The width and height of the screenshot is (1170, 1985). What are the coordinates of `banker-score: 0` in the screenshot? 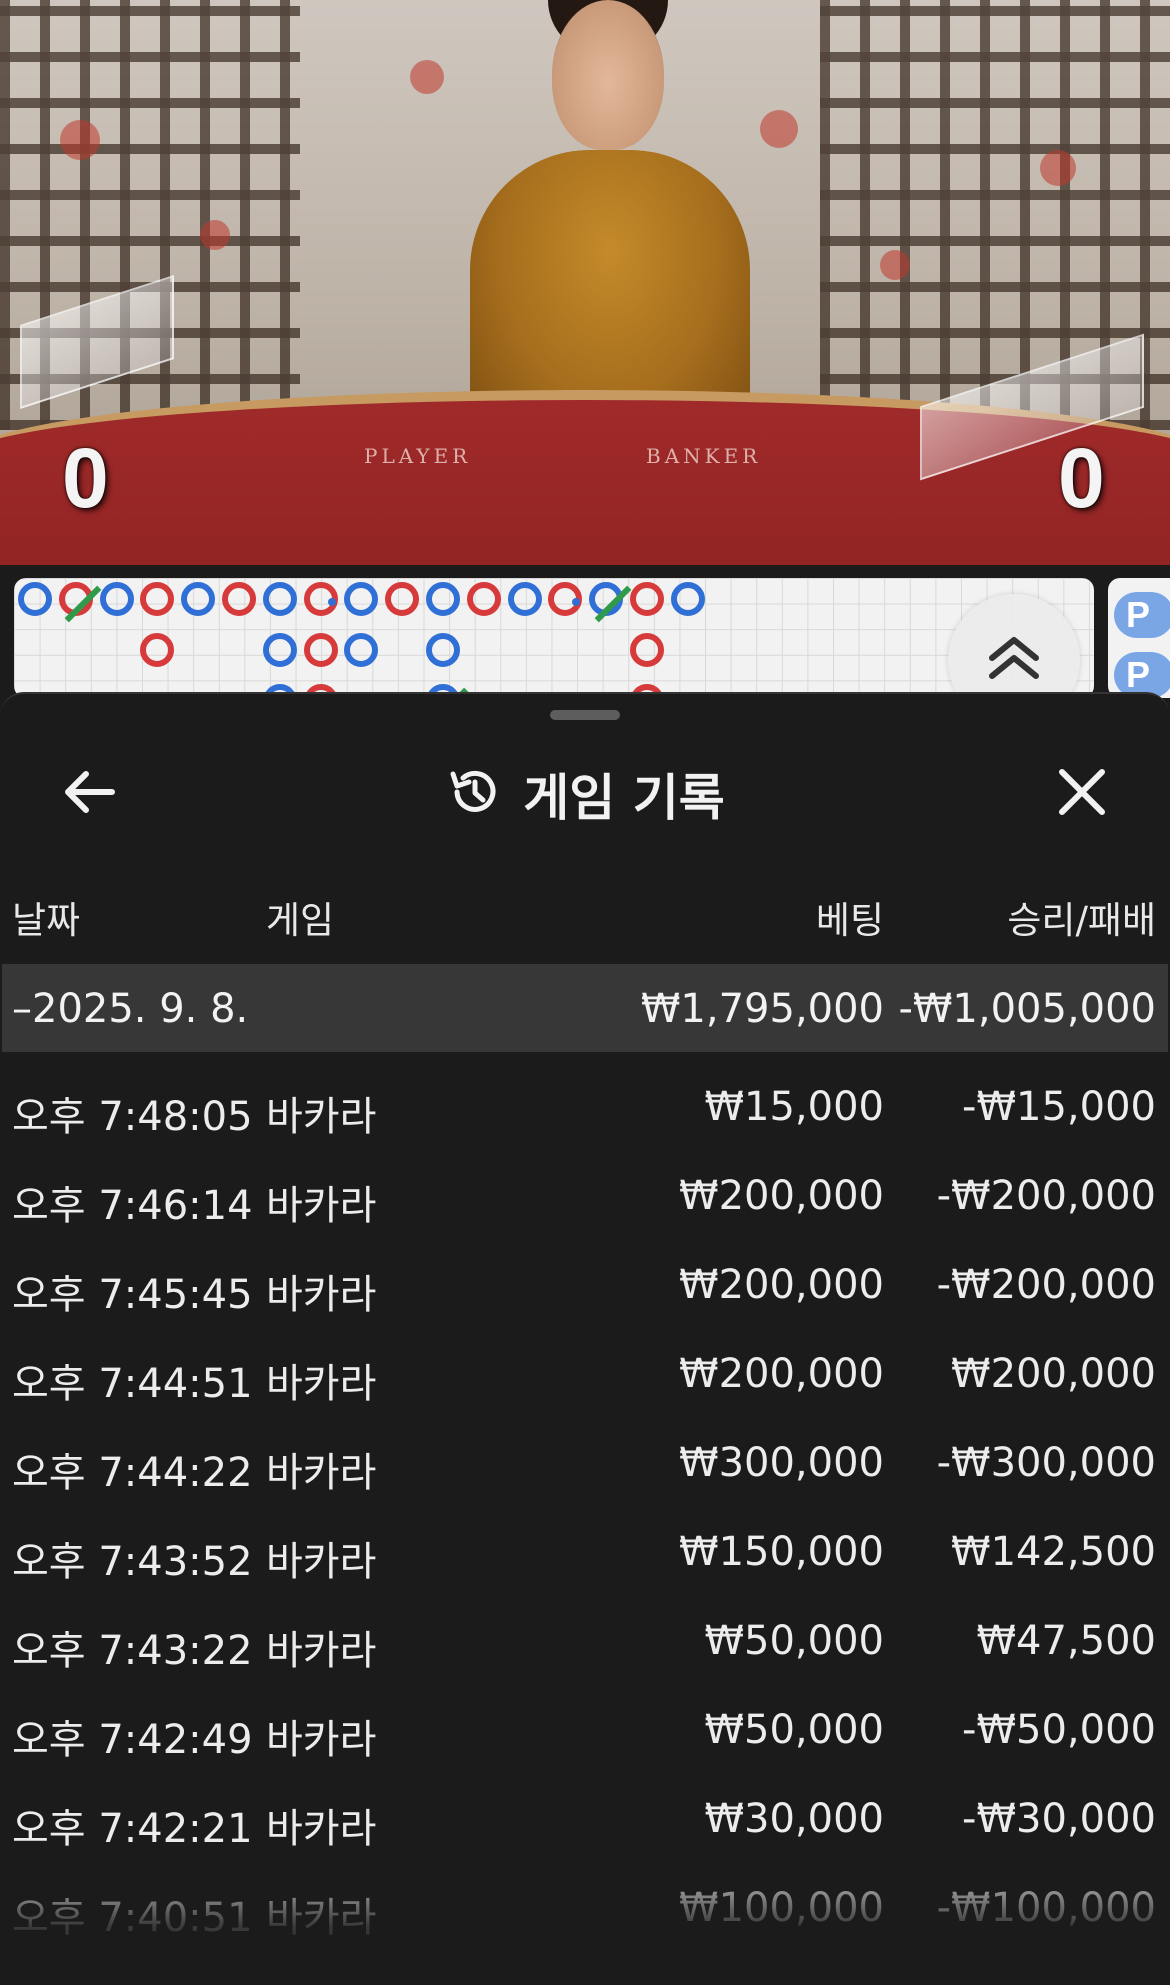 It's located at (1081, 478).